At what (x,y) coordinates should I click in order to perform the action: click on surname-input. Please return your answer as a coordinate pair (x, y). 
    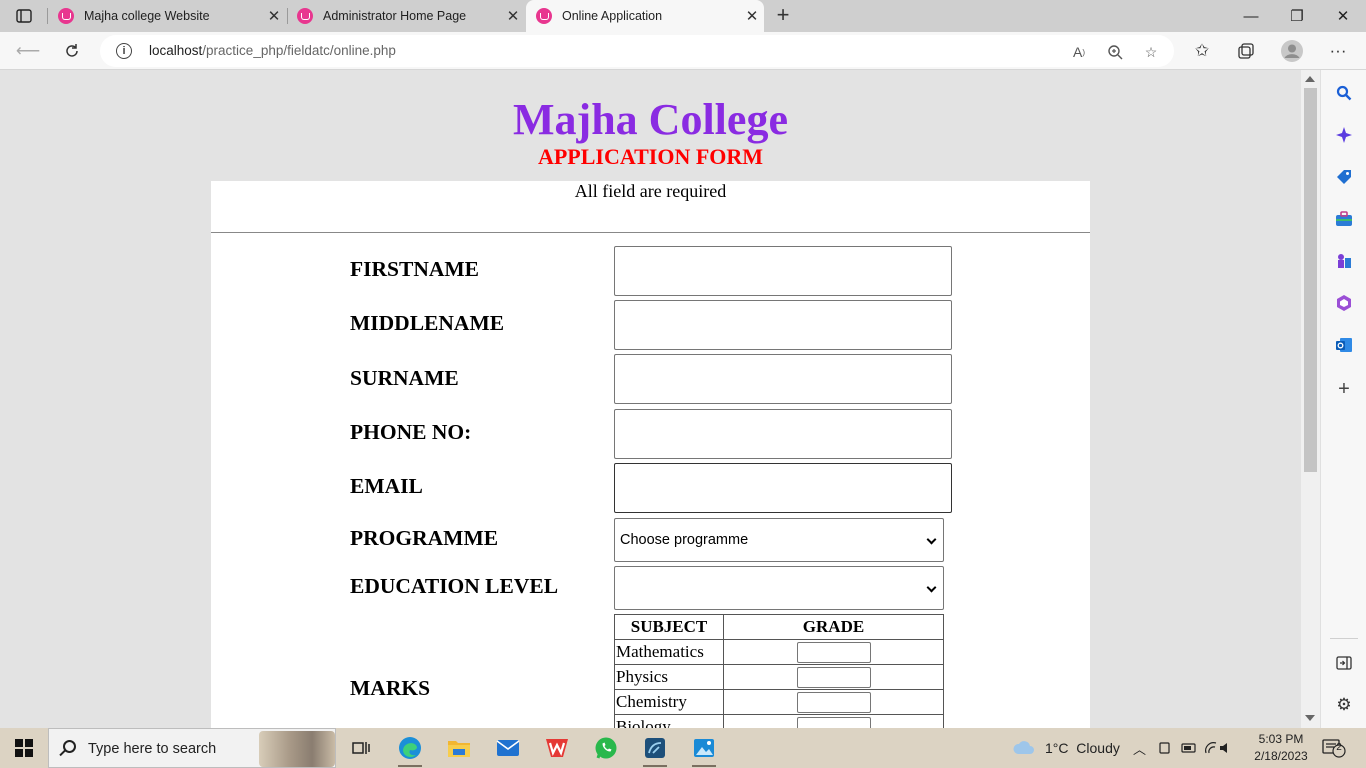
    Looking at the image, I should click on (783, 379).